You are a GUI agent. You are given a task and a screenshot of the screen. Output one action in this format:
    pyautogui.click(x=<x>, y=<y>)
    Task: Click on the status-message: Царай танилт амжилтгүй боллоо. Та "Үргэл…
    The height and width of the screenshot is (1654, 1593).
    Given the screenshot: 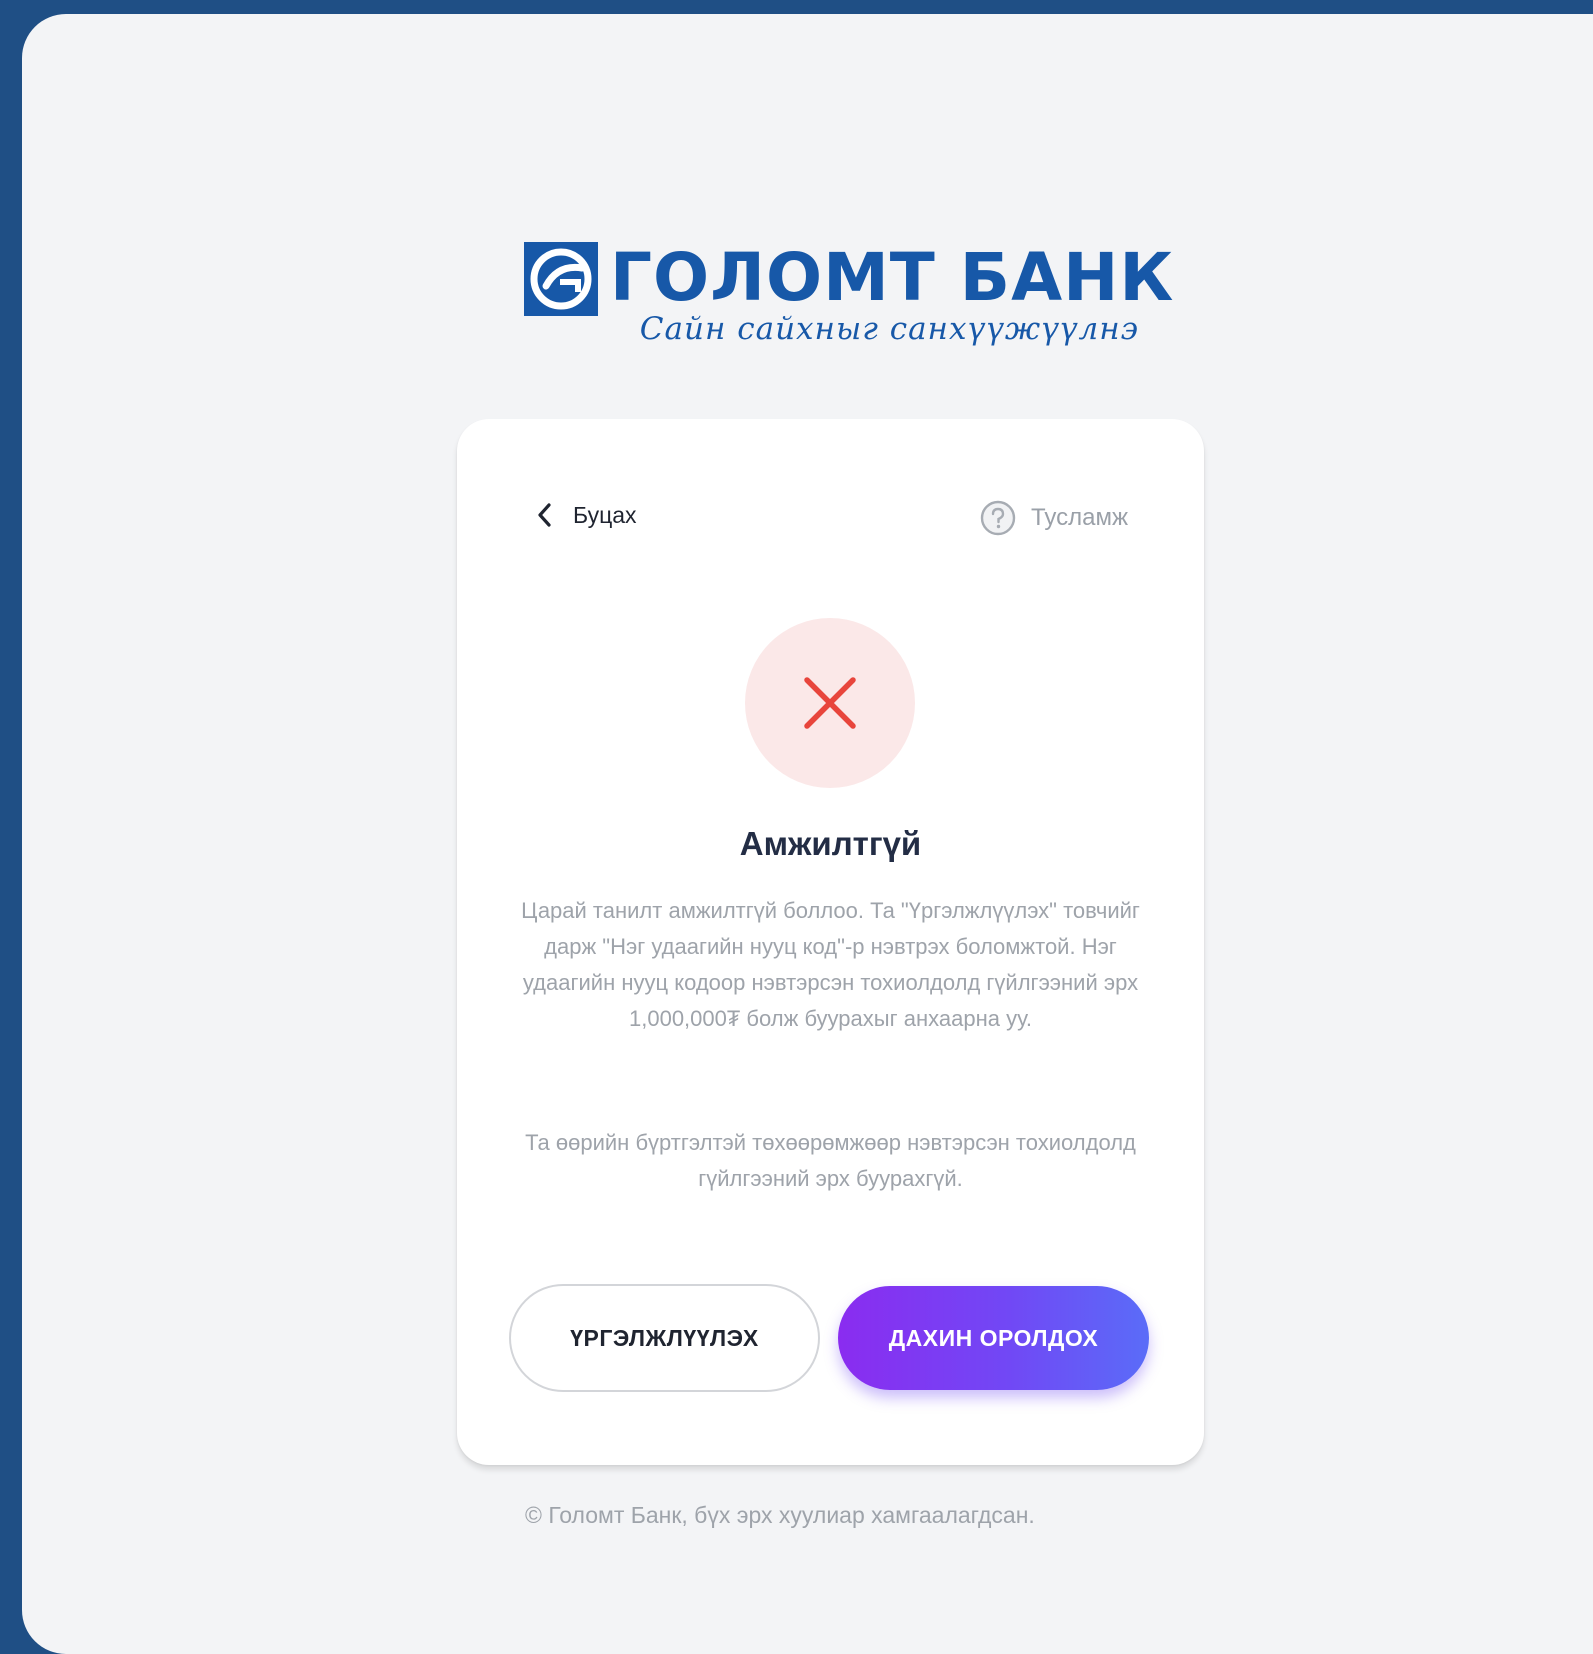 What is the action you would take?
    pyautogui.click(x=830, y=964)
    